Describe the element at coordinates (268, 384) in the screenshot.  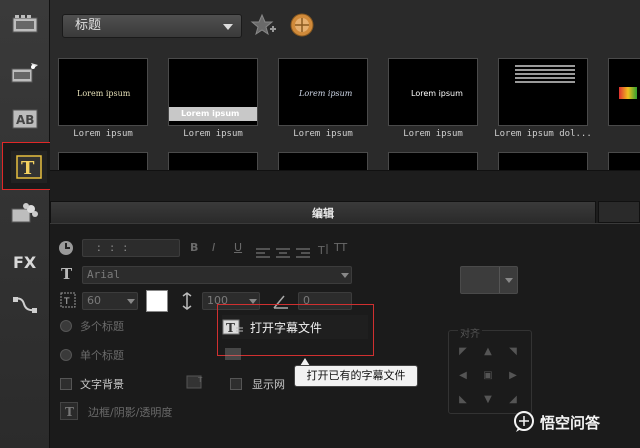
I see `show-grid-label: 显示网` at that location.